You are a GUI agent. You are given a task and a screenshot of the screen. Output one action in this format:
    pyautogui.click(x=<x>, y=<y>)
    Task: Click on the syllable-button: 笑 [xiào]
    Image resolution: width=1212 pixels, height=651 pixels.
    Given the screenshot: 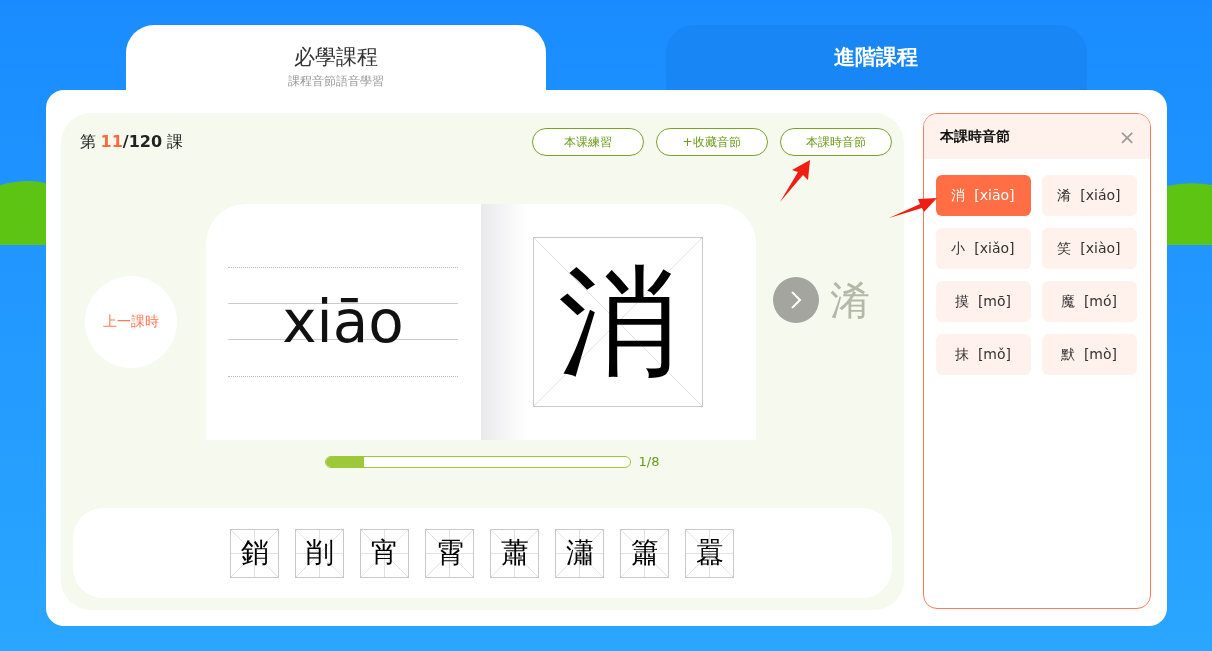 What is the action you would take?
    pyautogui.click(x=1089, y=248)
    